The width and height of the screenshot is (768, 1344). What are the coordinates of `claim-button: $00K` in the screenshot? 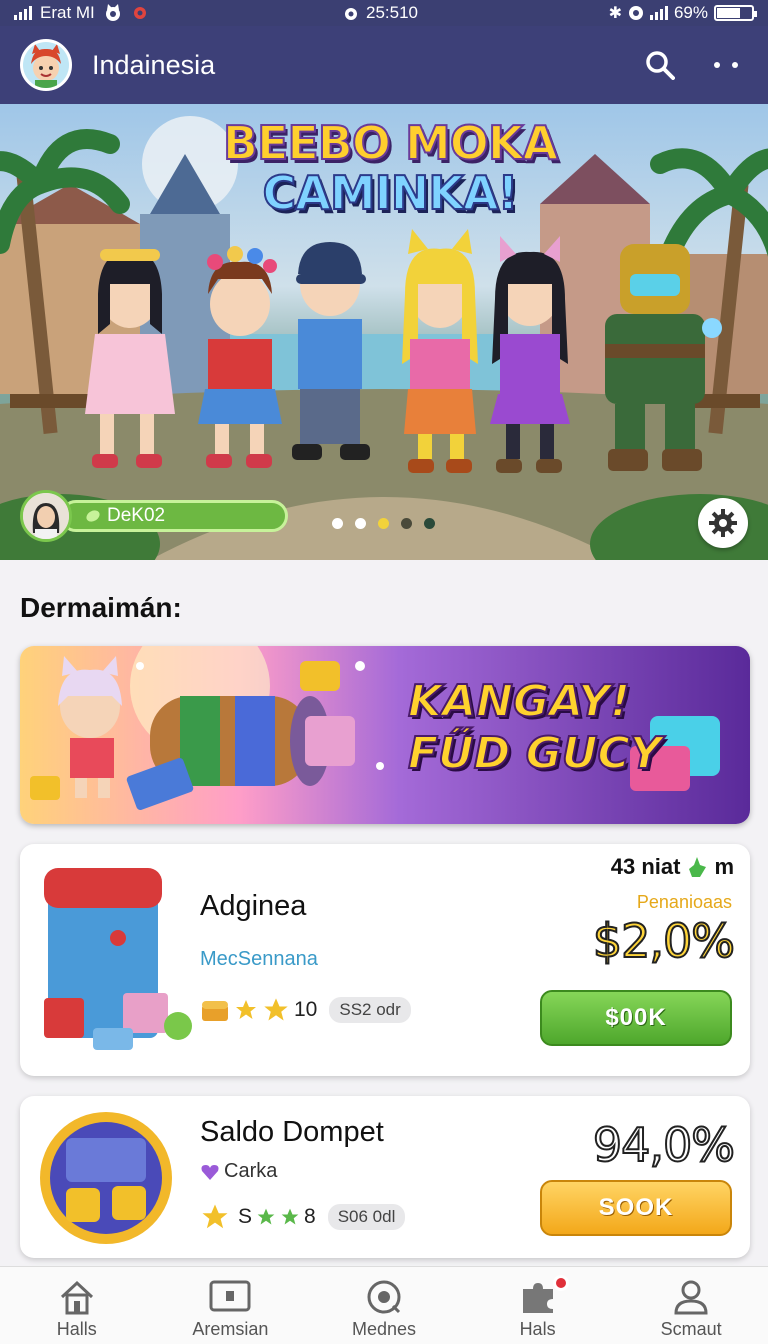 It's located at (636, 1018).